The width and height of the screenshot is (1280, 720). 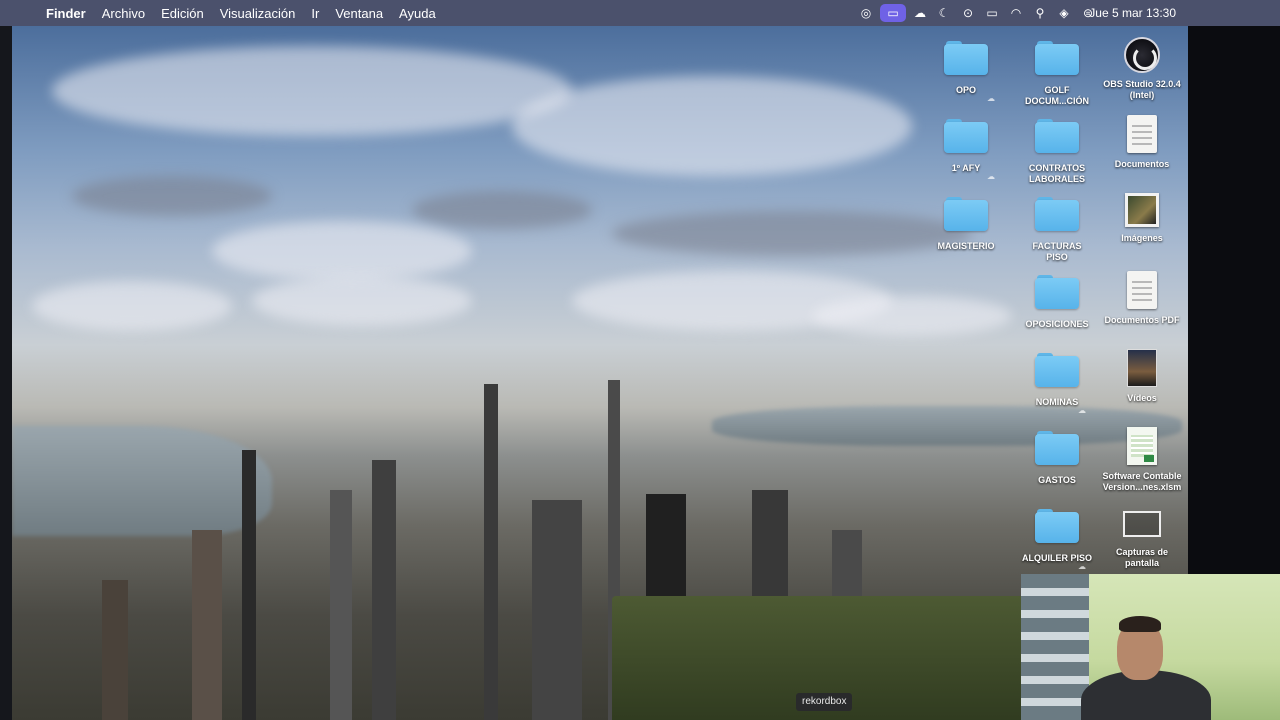 What do you see at coordinates (966, 168) in the screenshot?
I see `desktop-icon-label: 1º AFY` at bounding box center [966, 168].